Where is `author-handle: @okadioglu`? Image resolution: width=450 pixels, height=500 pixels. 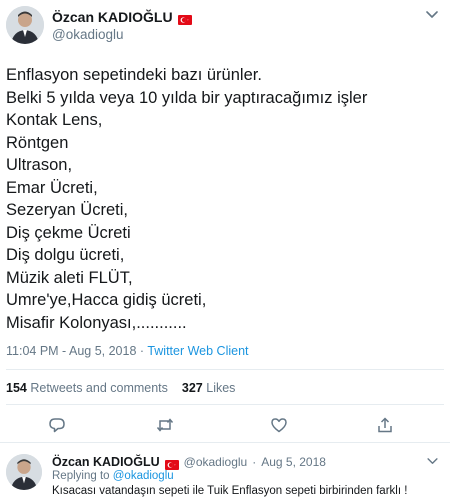 author-handle: @okadioglu is located at coordinates (88, 34).